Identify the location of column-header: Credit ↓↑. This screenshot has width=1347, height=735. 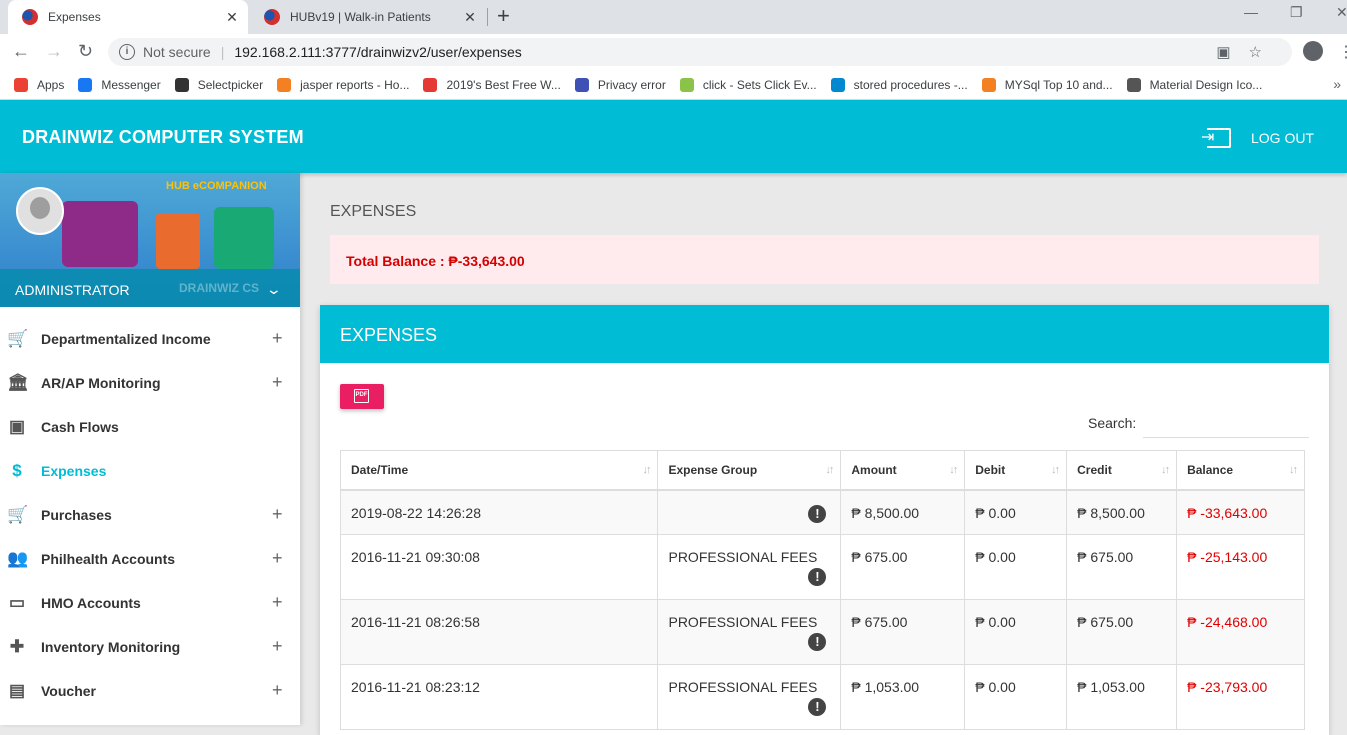
(1122, 470).